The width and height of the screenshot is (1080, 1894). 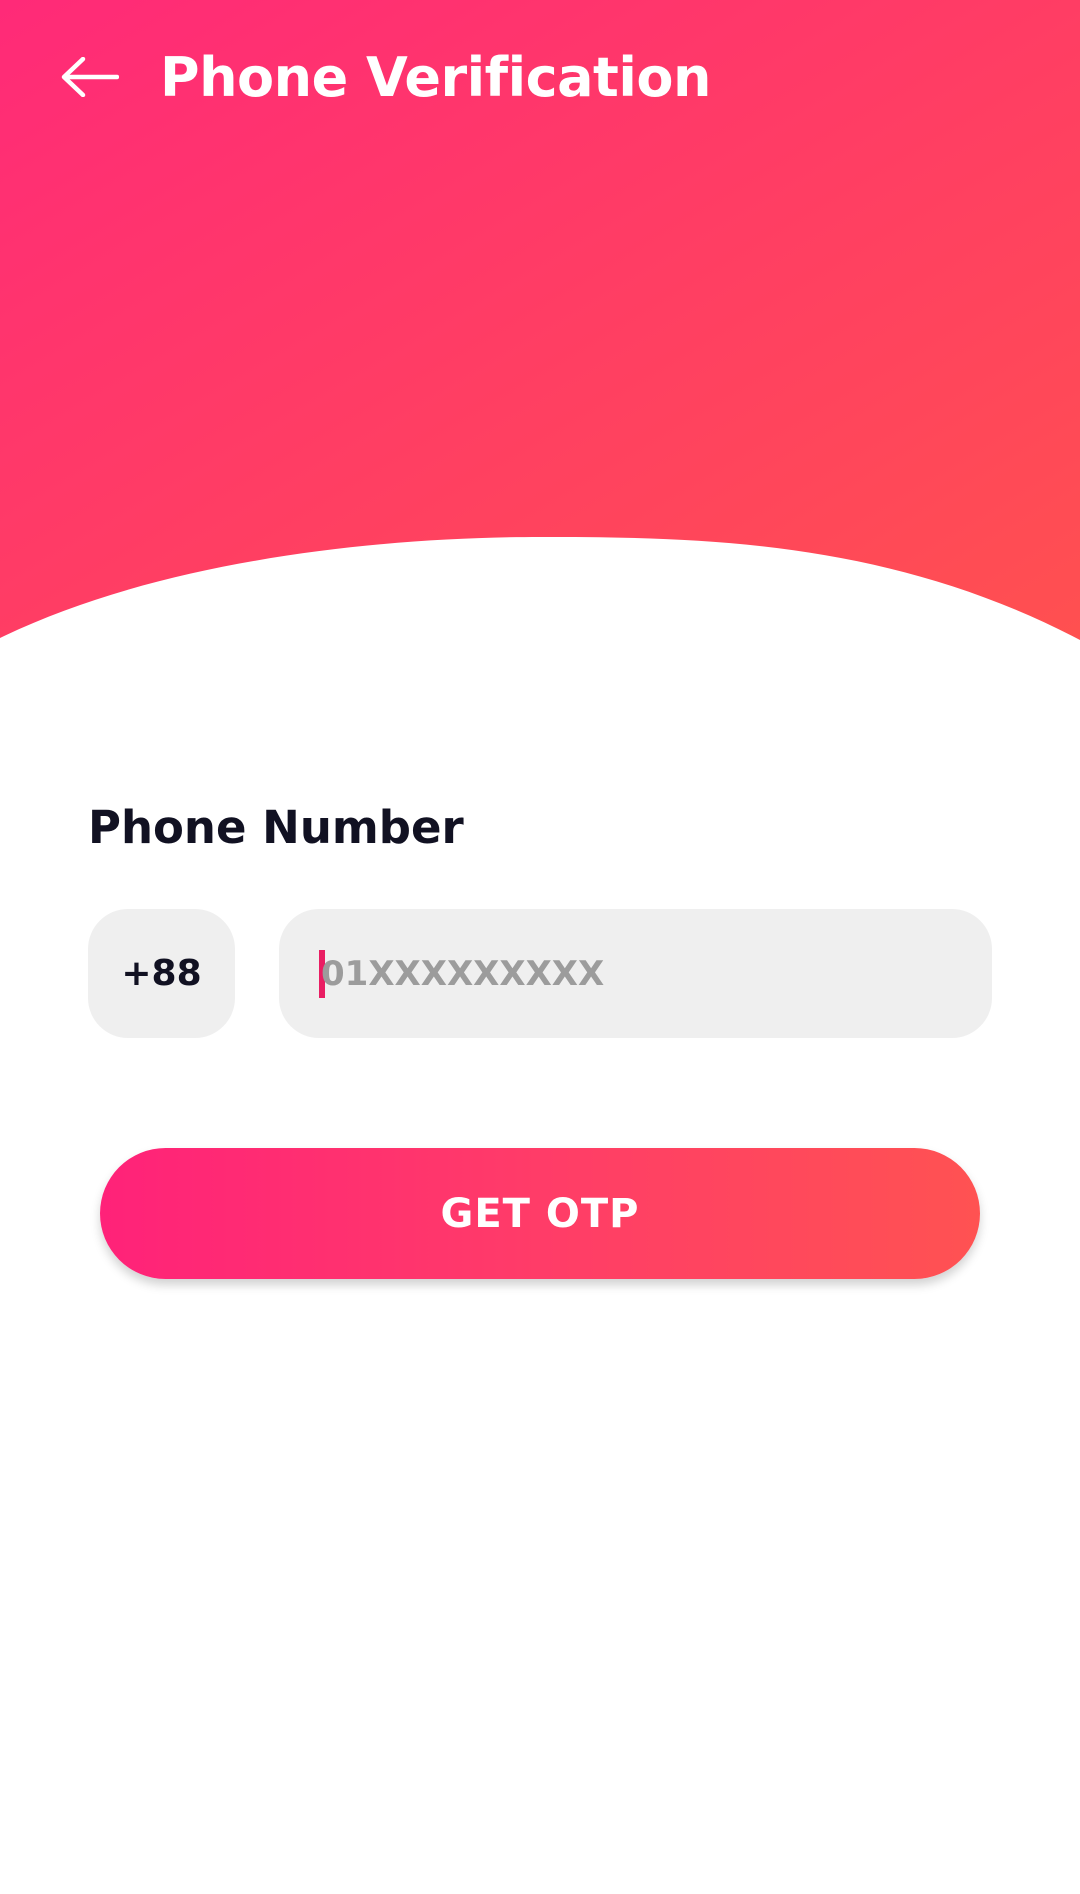 I want to click on phone-number-field, so click(x=635, y=973).